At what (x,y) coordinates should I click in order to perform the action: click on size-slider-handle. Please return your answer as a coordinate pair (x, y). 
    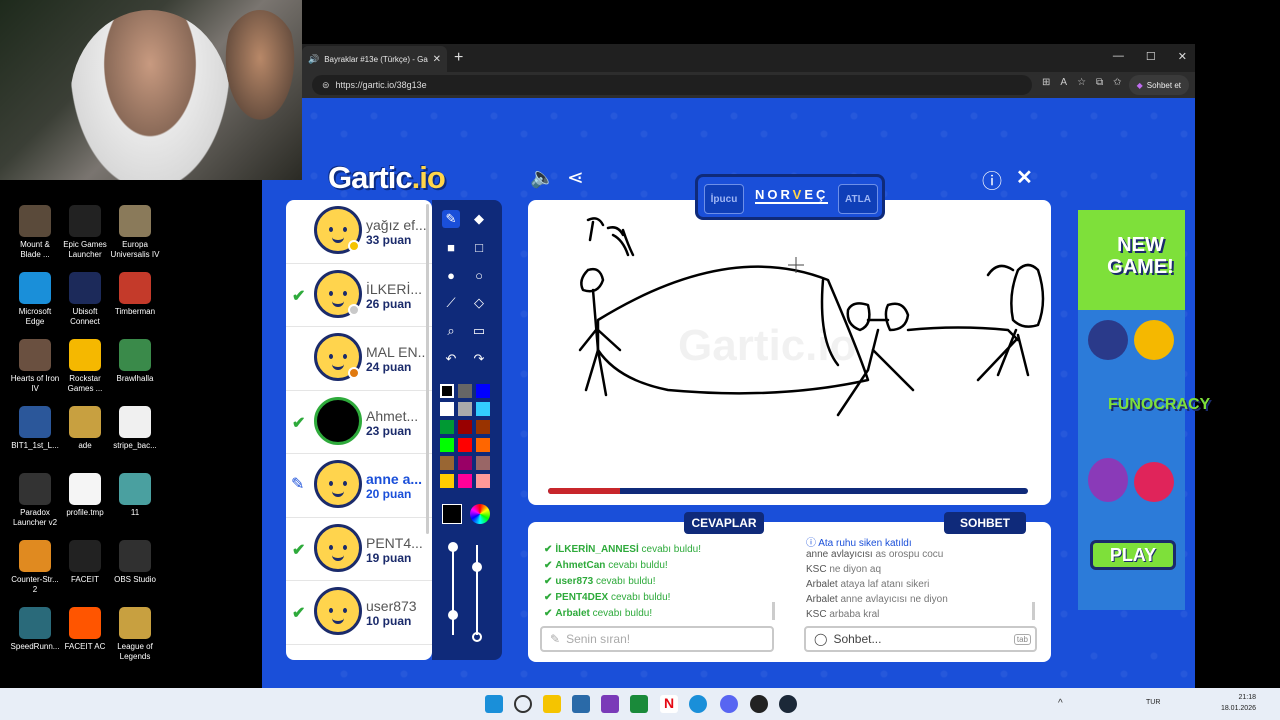
    Looking at the image, I should click on (453, 615).